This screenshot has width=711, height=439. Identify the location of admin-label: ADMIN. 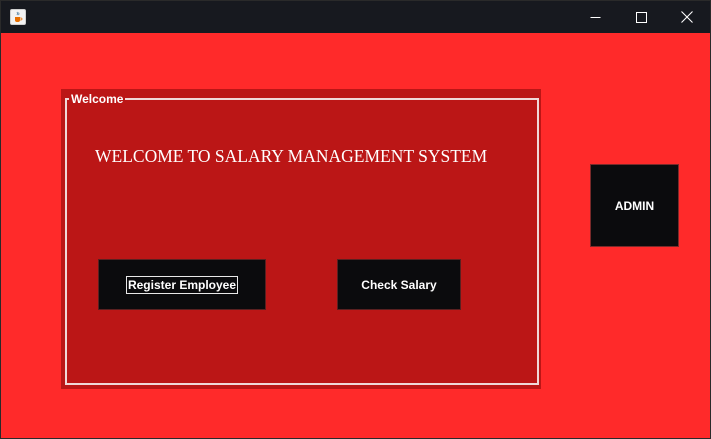
(634, 205).